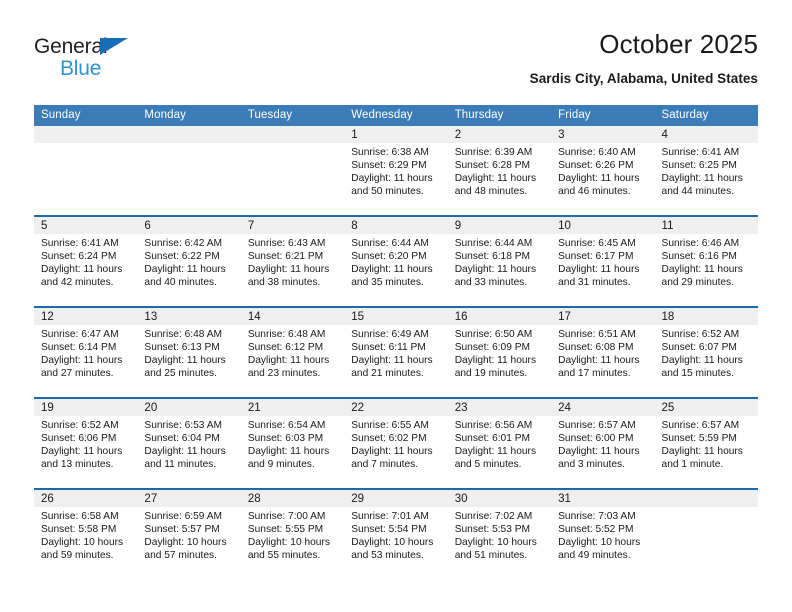 This screenshot has width=792, height=612. I want to click on calendar-day-cell-empty, so click(292, 171).